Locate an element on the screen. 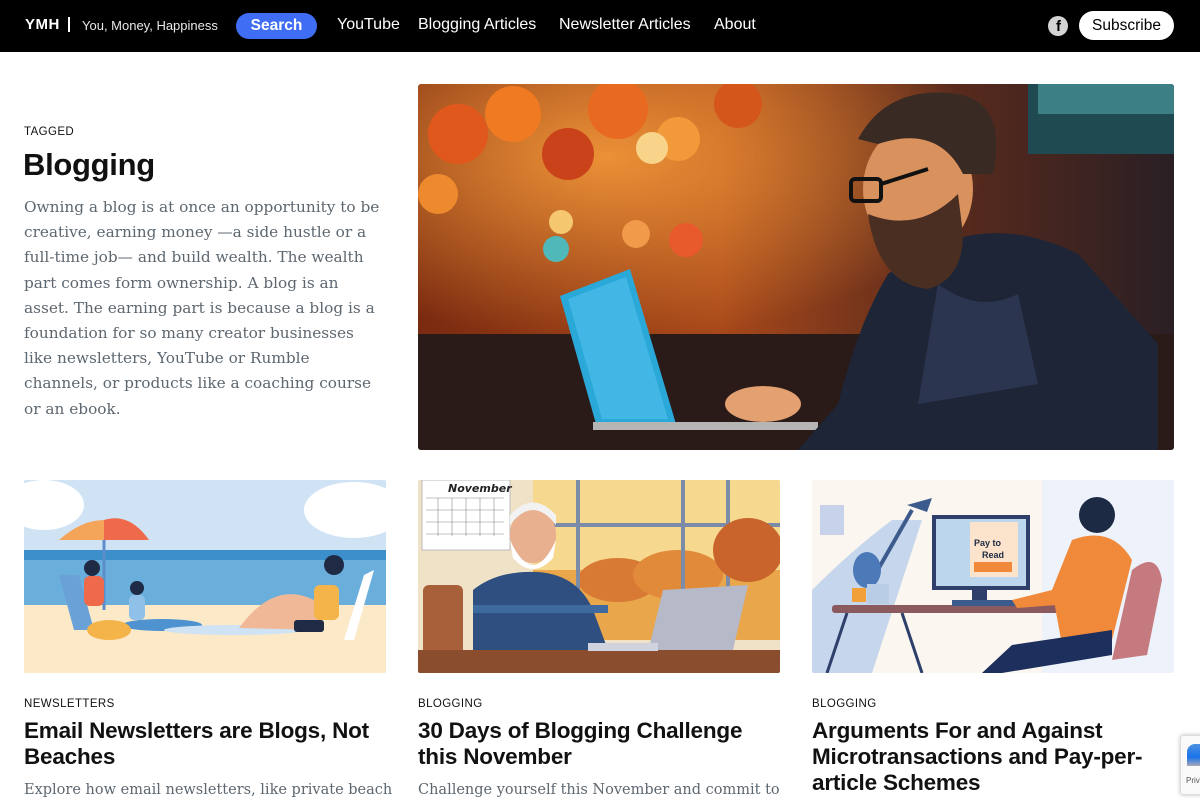  beach-illustration is located at coordinates (205, 576).